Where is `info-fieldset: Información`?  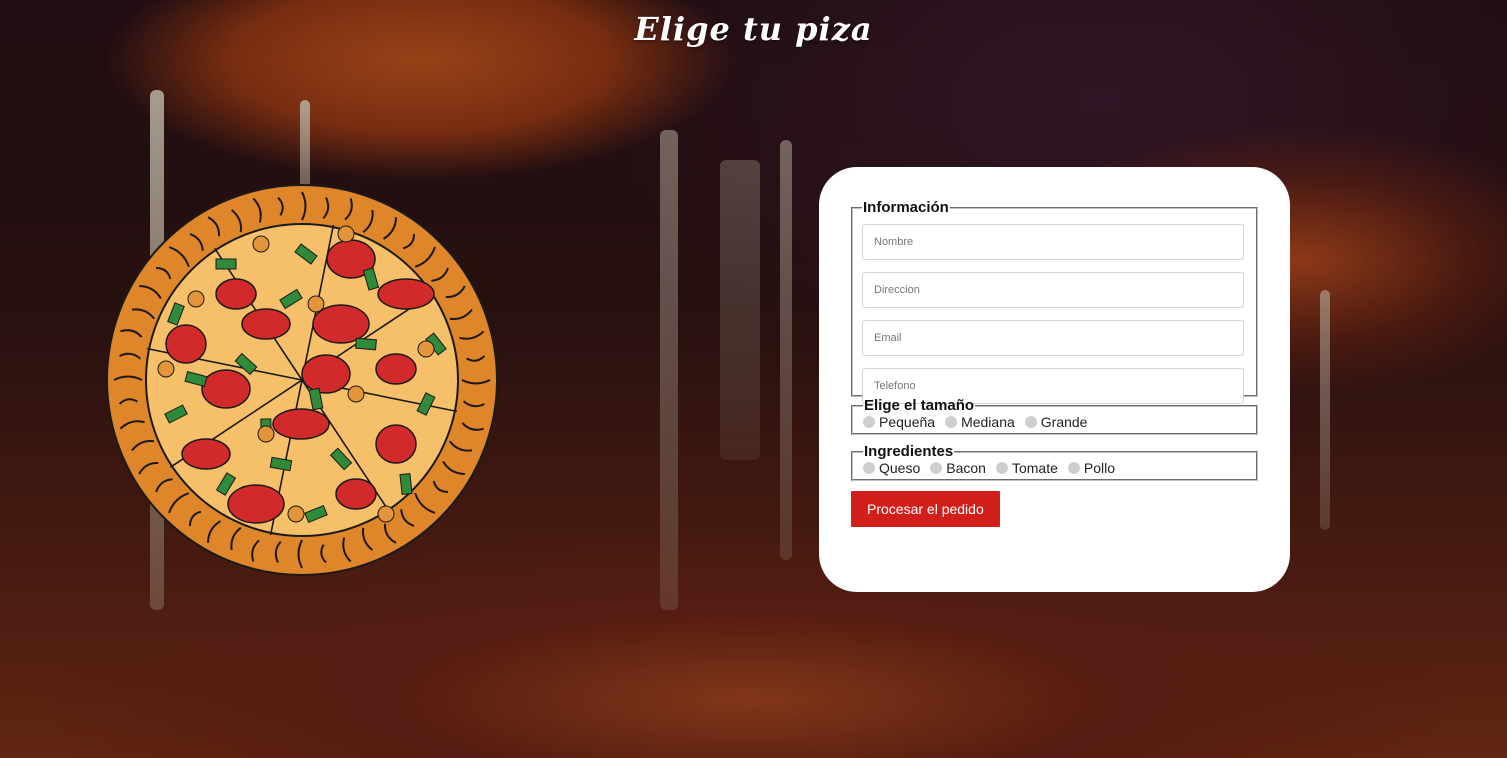
info-fieldset: Información is located at coordinates (1054, 301).